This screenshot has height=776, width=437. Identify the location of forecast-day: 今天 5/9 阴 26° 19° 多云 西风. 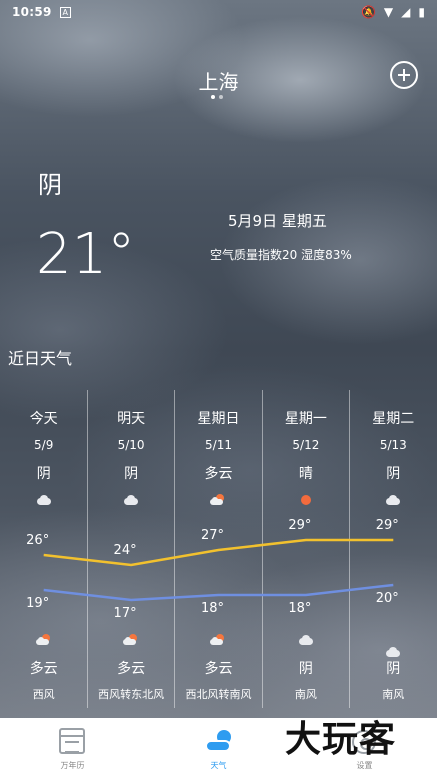
(43, 549).